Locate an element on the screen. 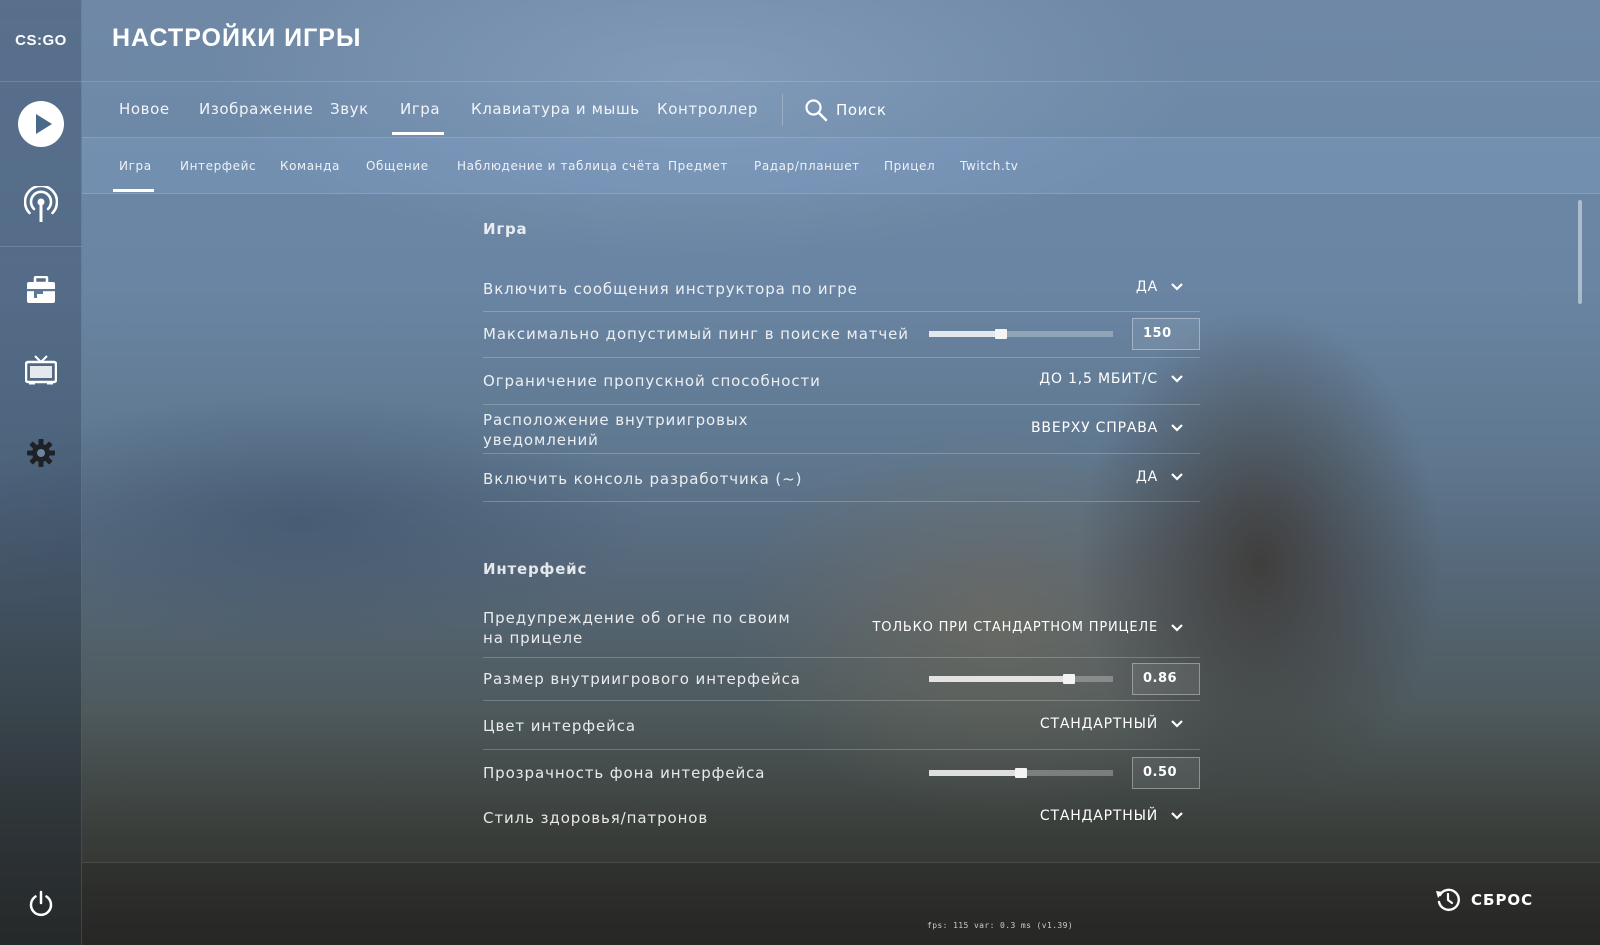 The image size is (1600, 945). instructor-messages-dropdown: ДА is located at coordinates (1160, 287).